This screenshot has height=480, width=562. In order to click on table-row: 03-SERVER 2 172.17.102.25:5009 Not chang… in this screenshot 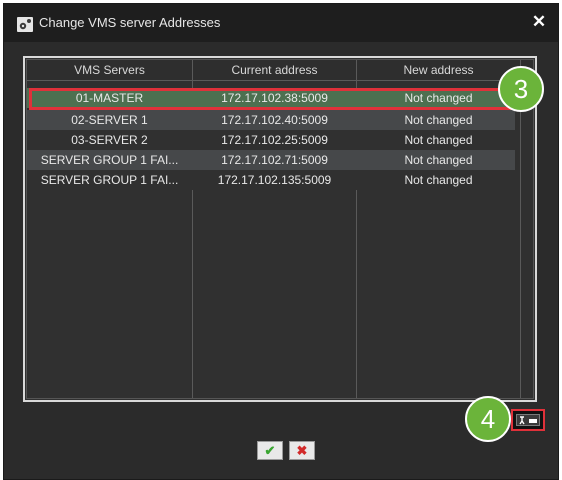, I will do `click(271, 140)`.